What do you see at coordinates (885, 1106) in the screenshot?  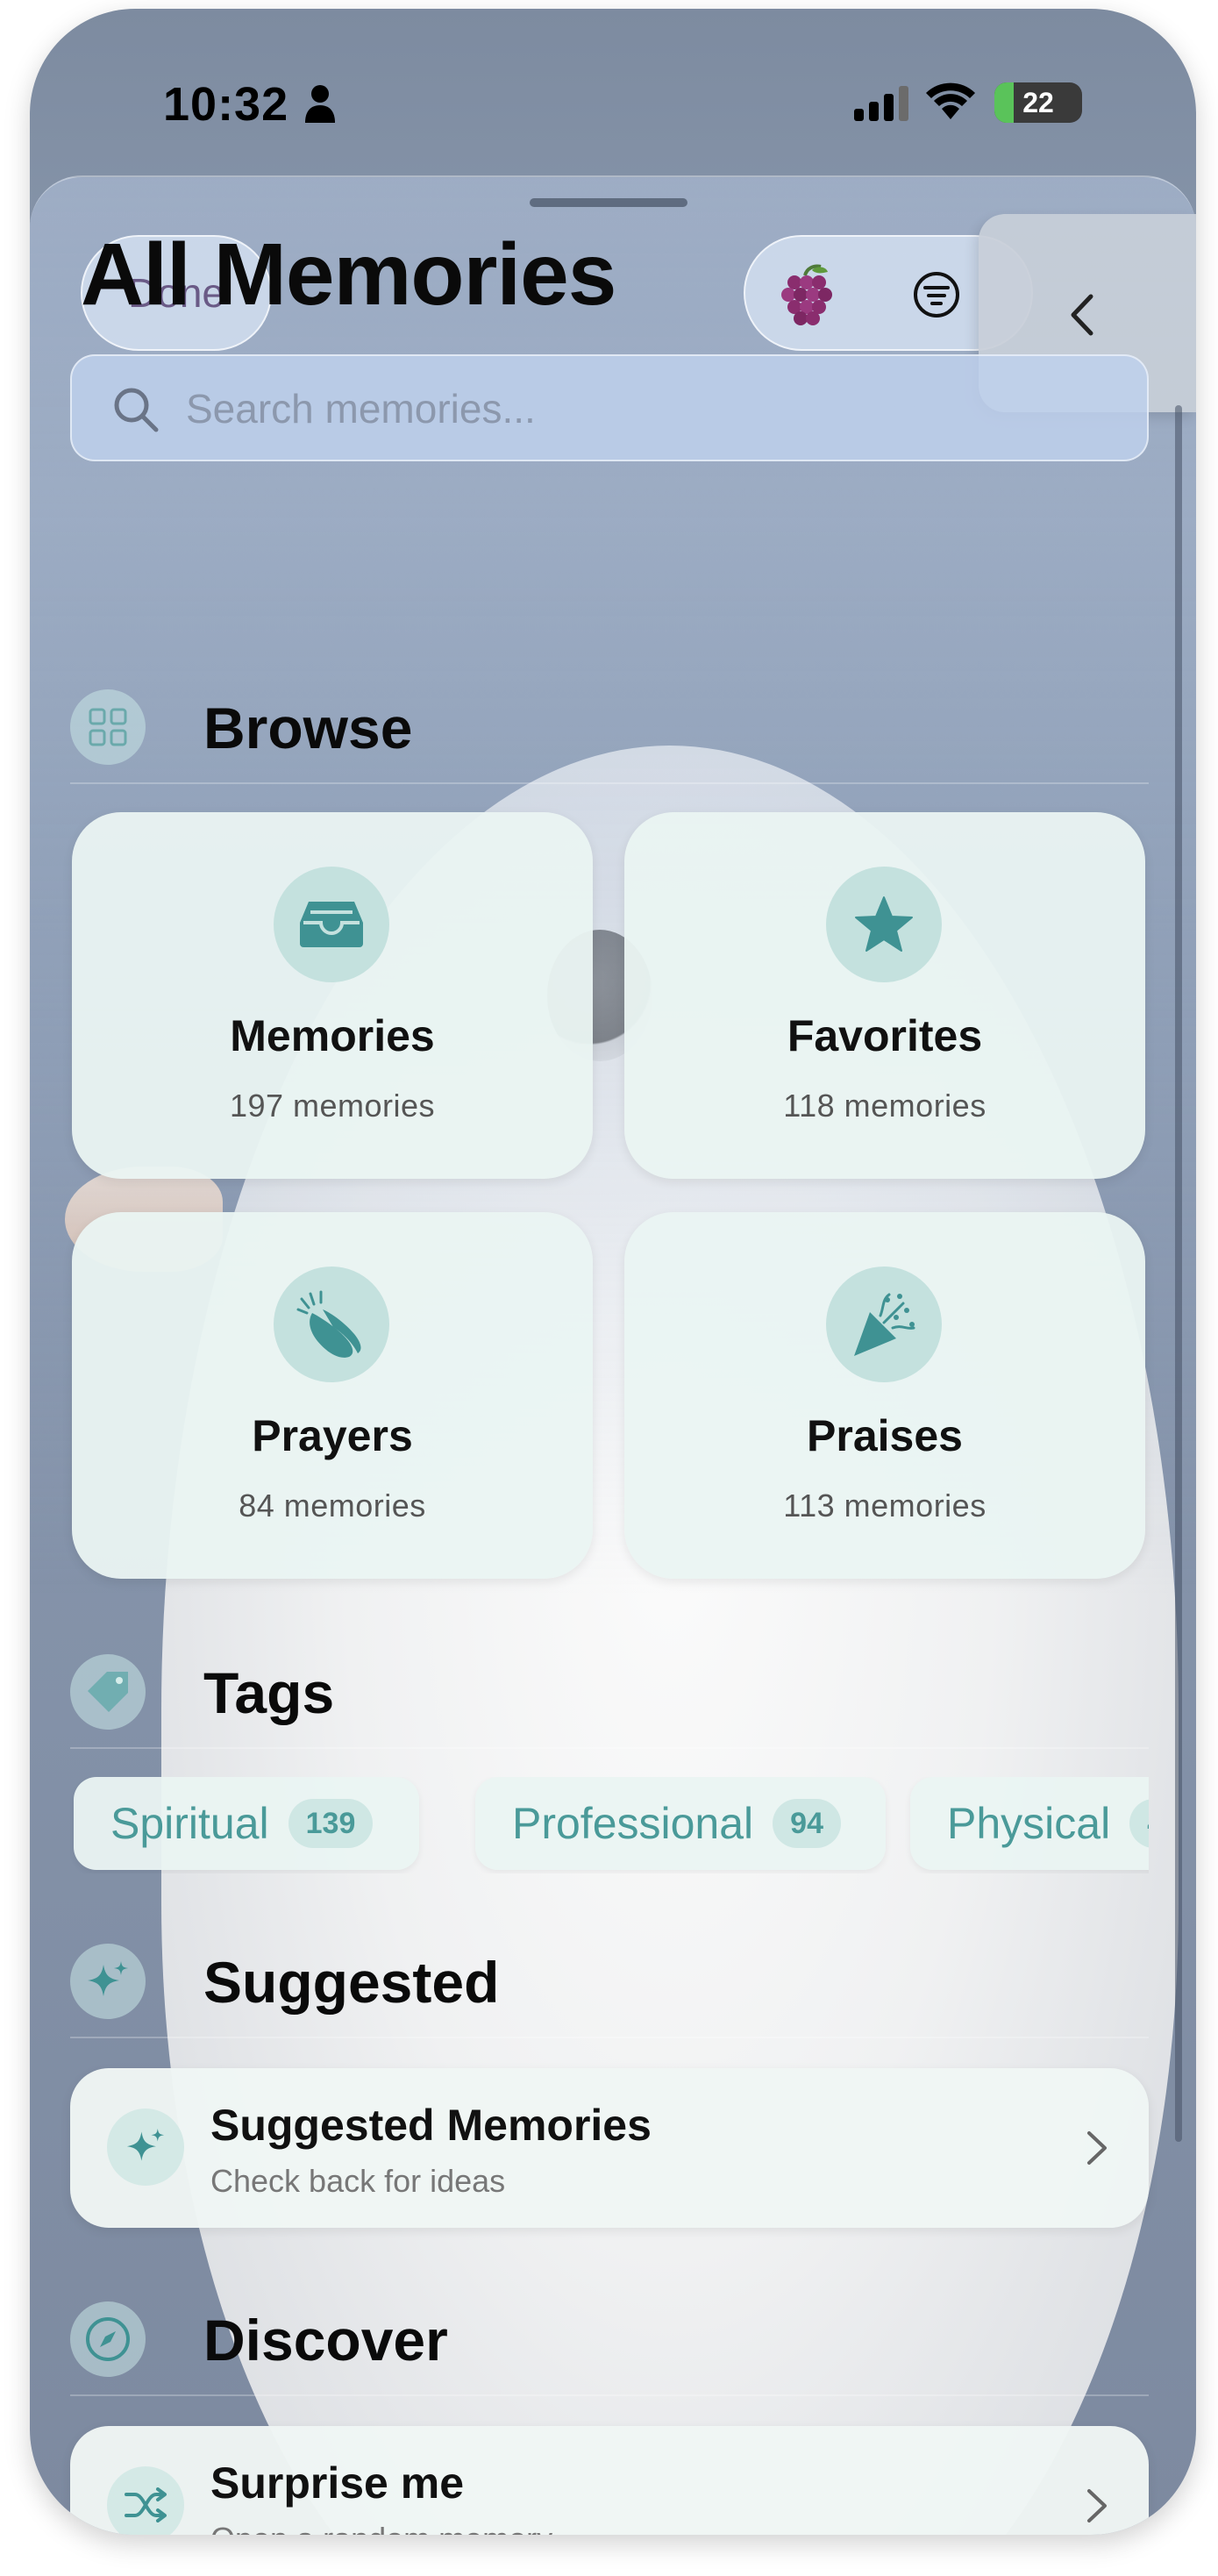 I see `card-count: 118 memories` at bounding box center [885, 1106].